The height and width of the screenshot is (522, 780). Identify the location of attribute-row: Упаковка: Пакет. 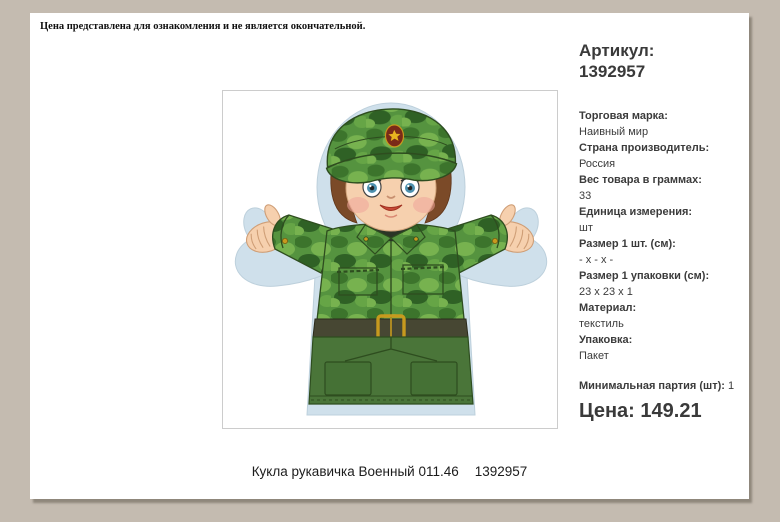
(663, 348).